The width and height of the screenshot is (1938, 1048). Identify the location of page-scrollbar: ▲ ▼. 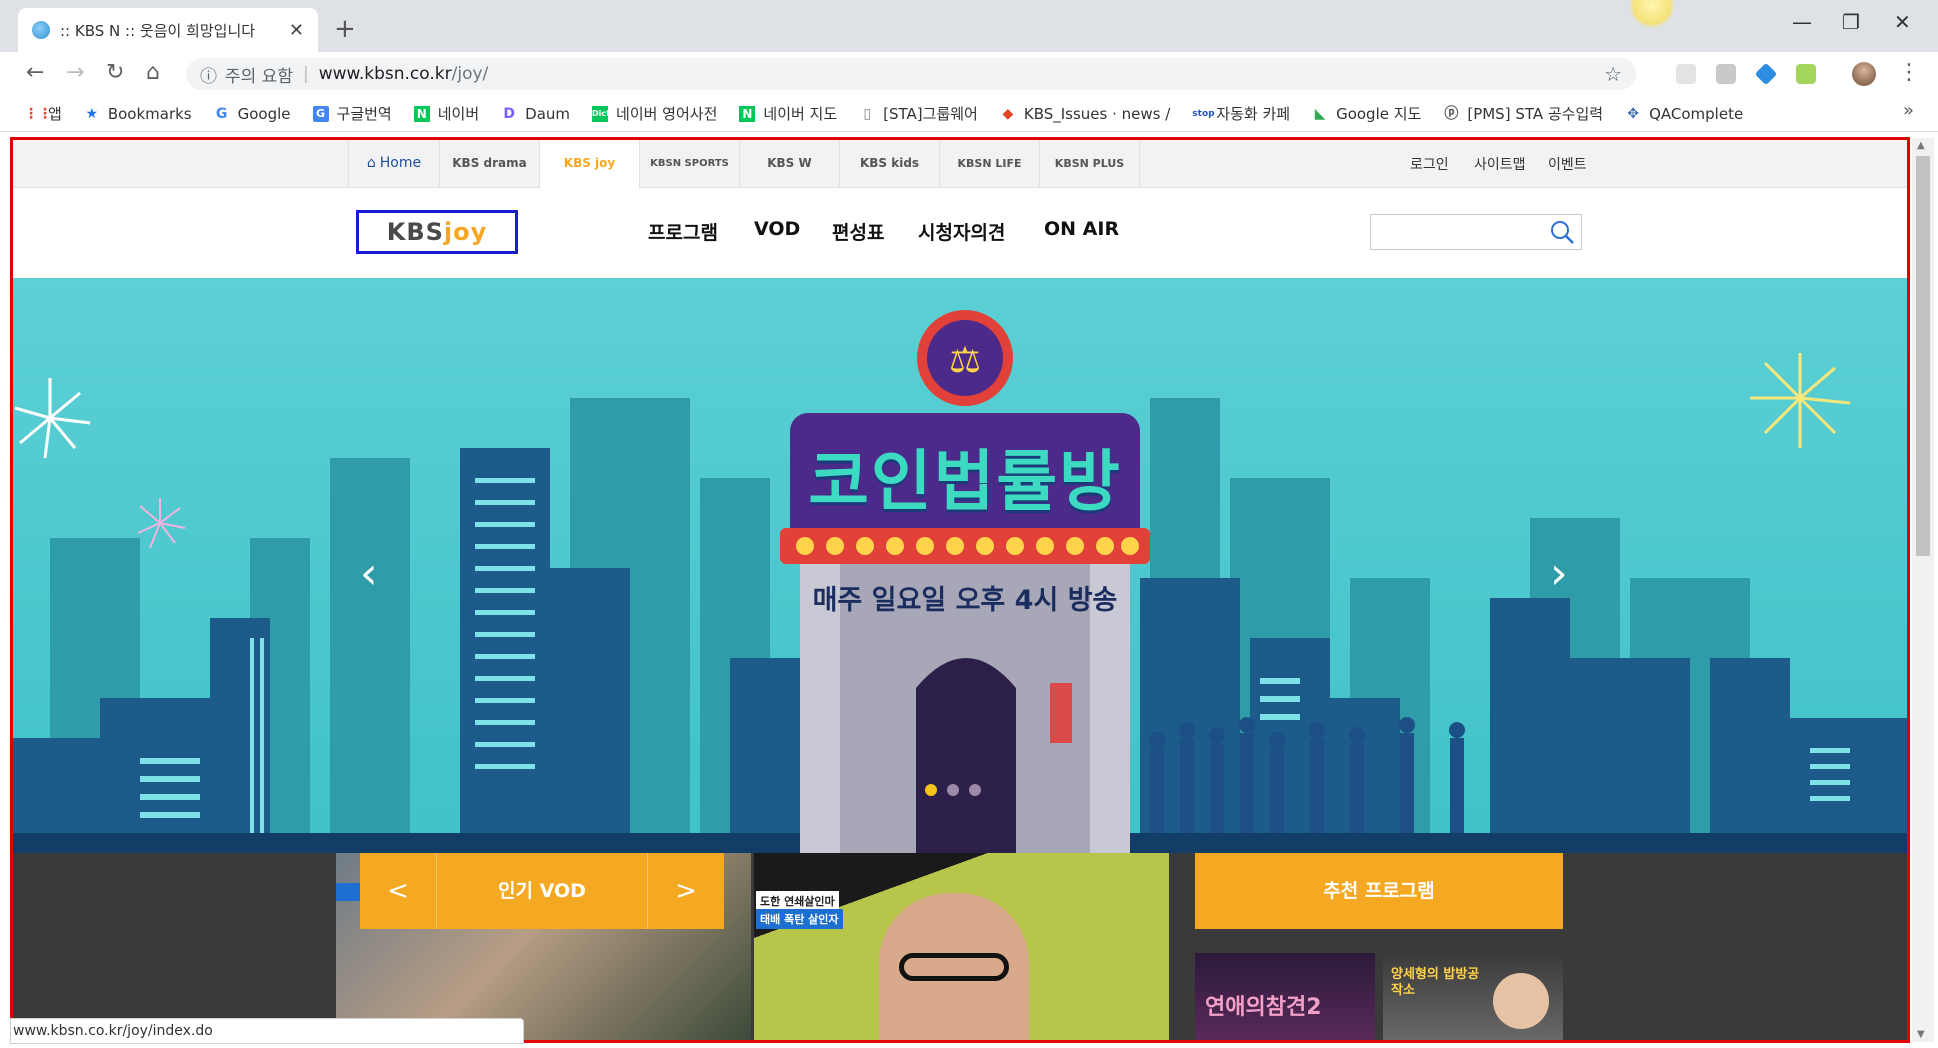
(1923, 590).